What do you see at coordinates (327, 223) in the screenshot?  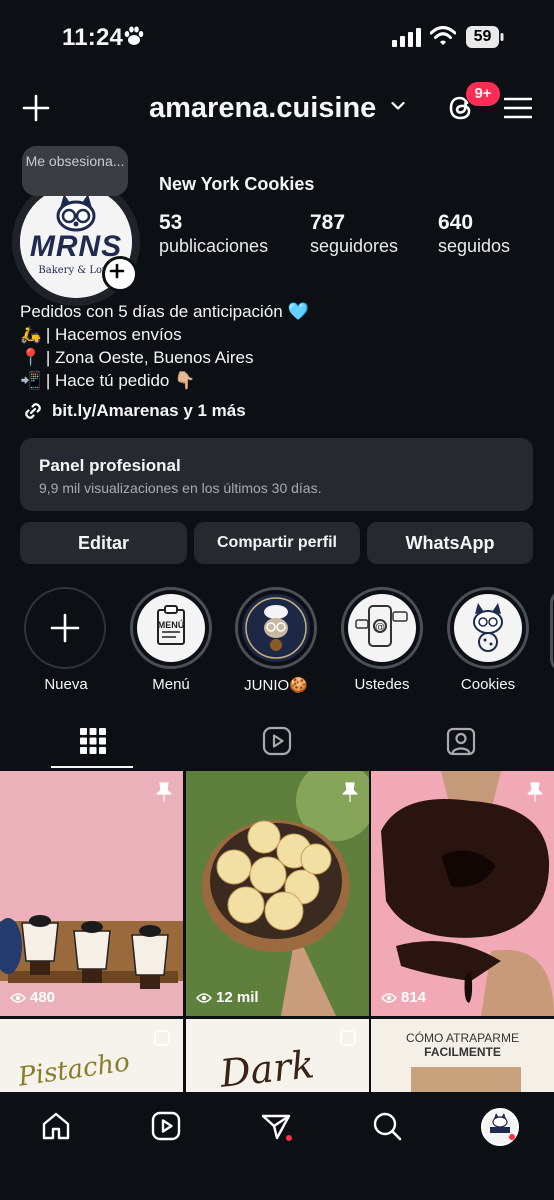 I see `followers-count: 787` at bounding box center [327, 223].